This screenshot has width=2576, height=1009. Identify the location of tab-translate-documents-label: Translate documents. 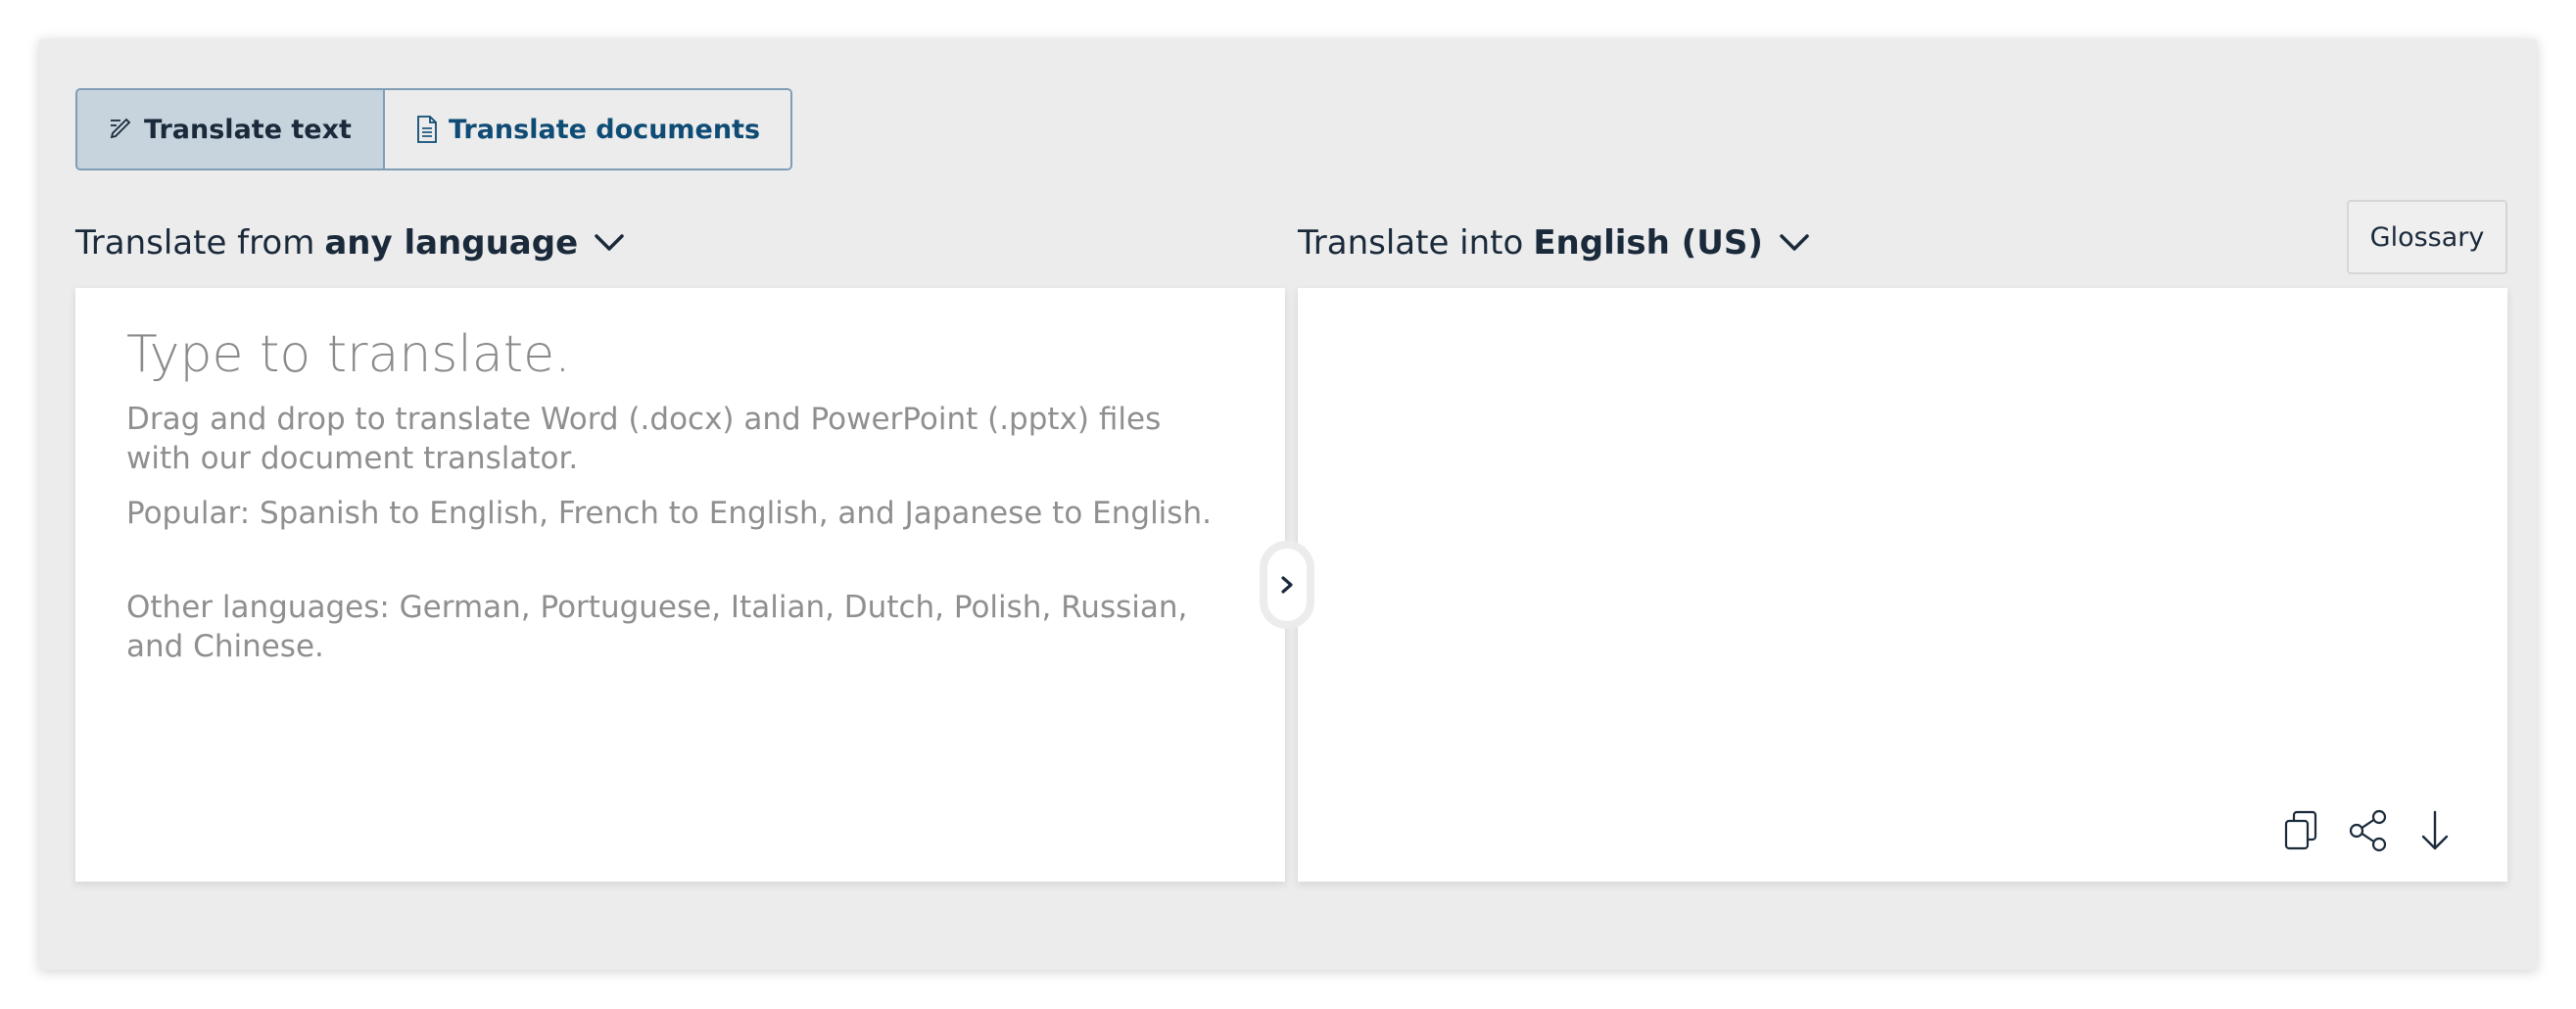
(605, 129).